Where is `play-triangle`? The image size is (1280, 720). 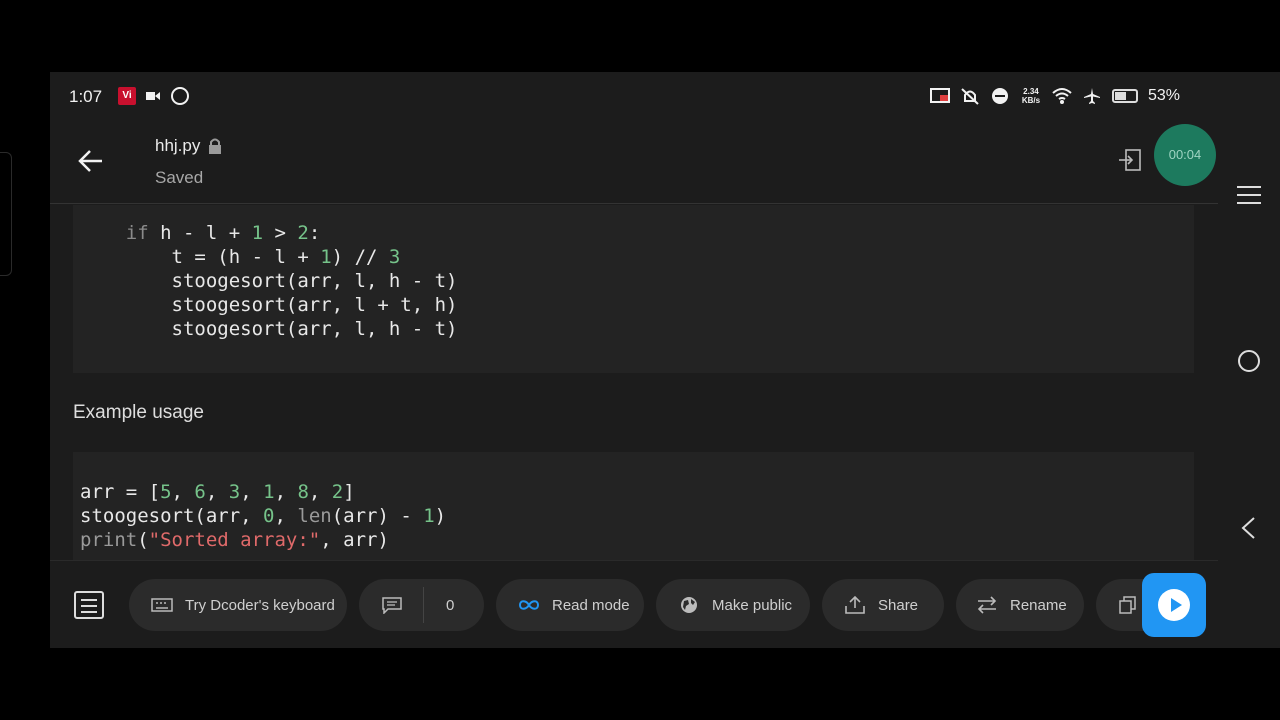 play-triangle is located at coordinates (1176, 605).